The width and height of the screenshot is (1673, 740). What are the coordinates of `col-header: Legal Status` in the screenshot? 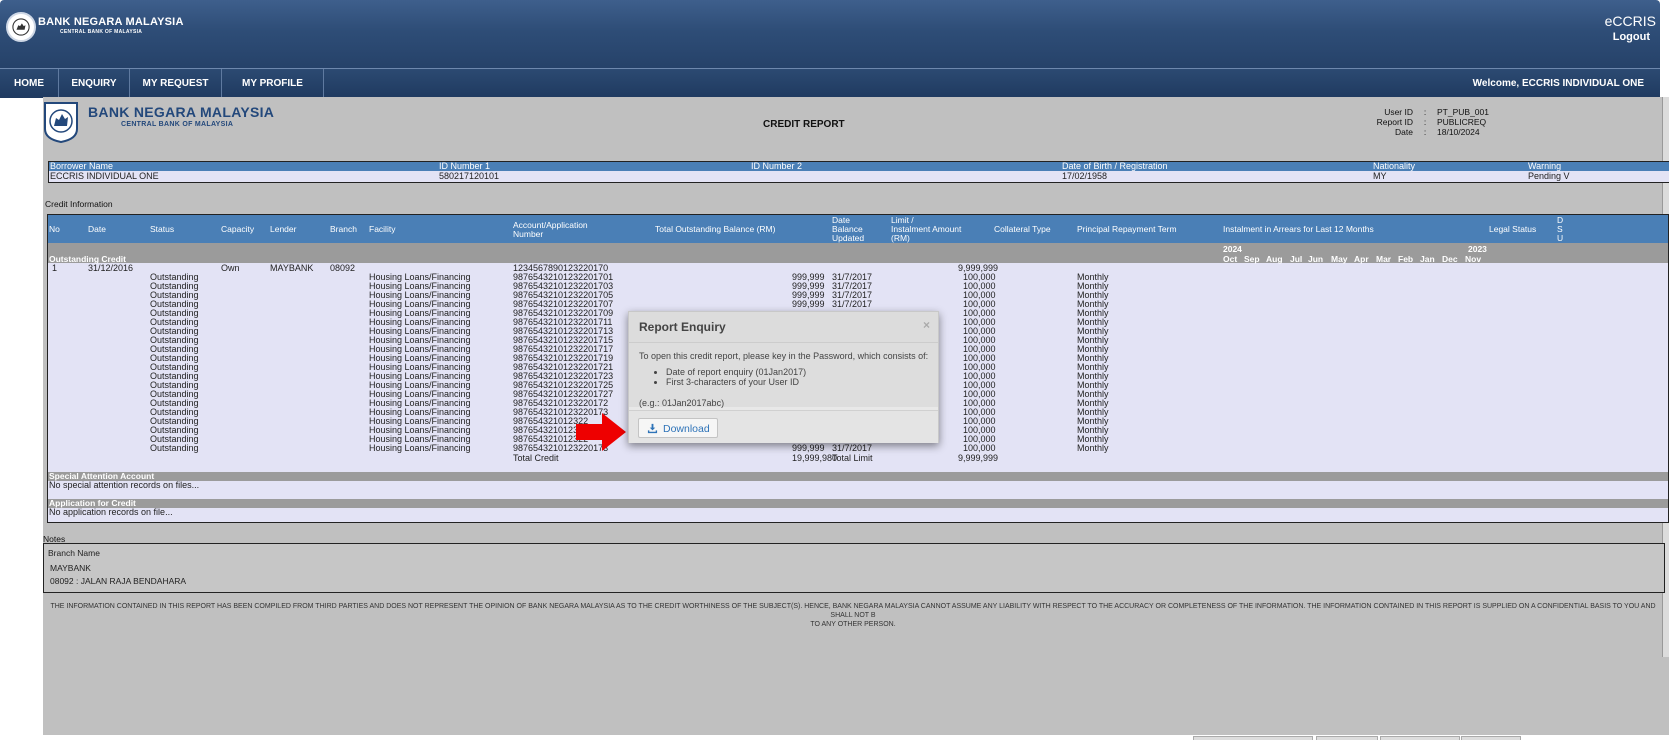 It's located at (1513, 229).